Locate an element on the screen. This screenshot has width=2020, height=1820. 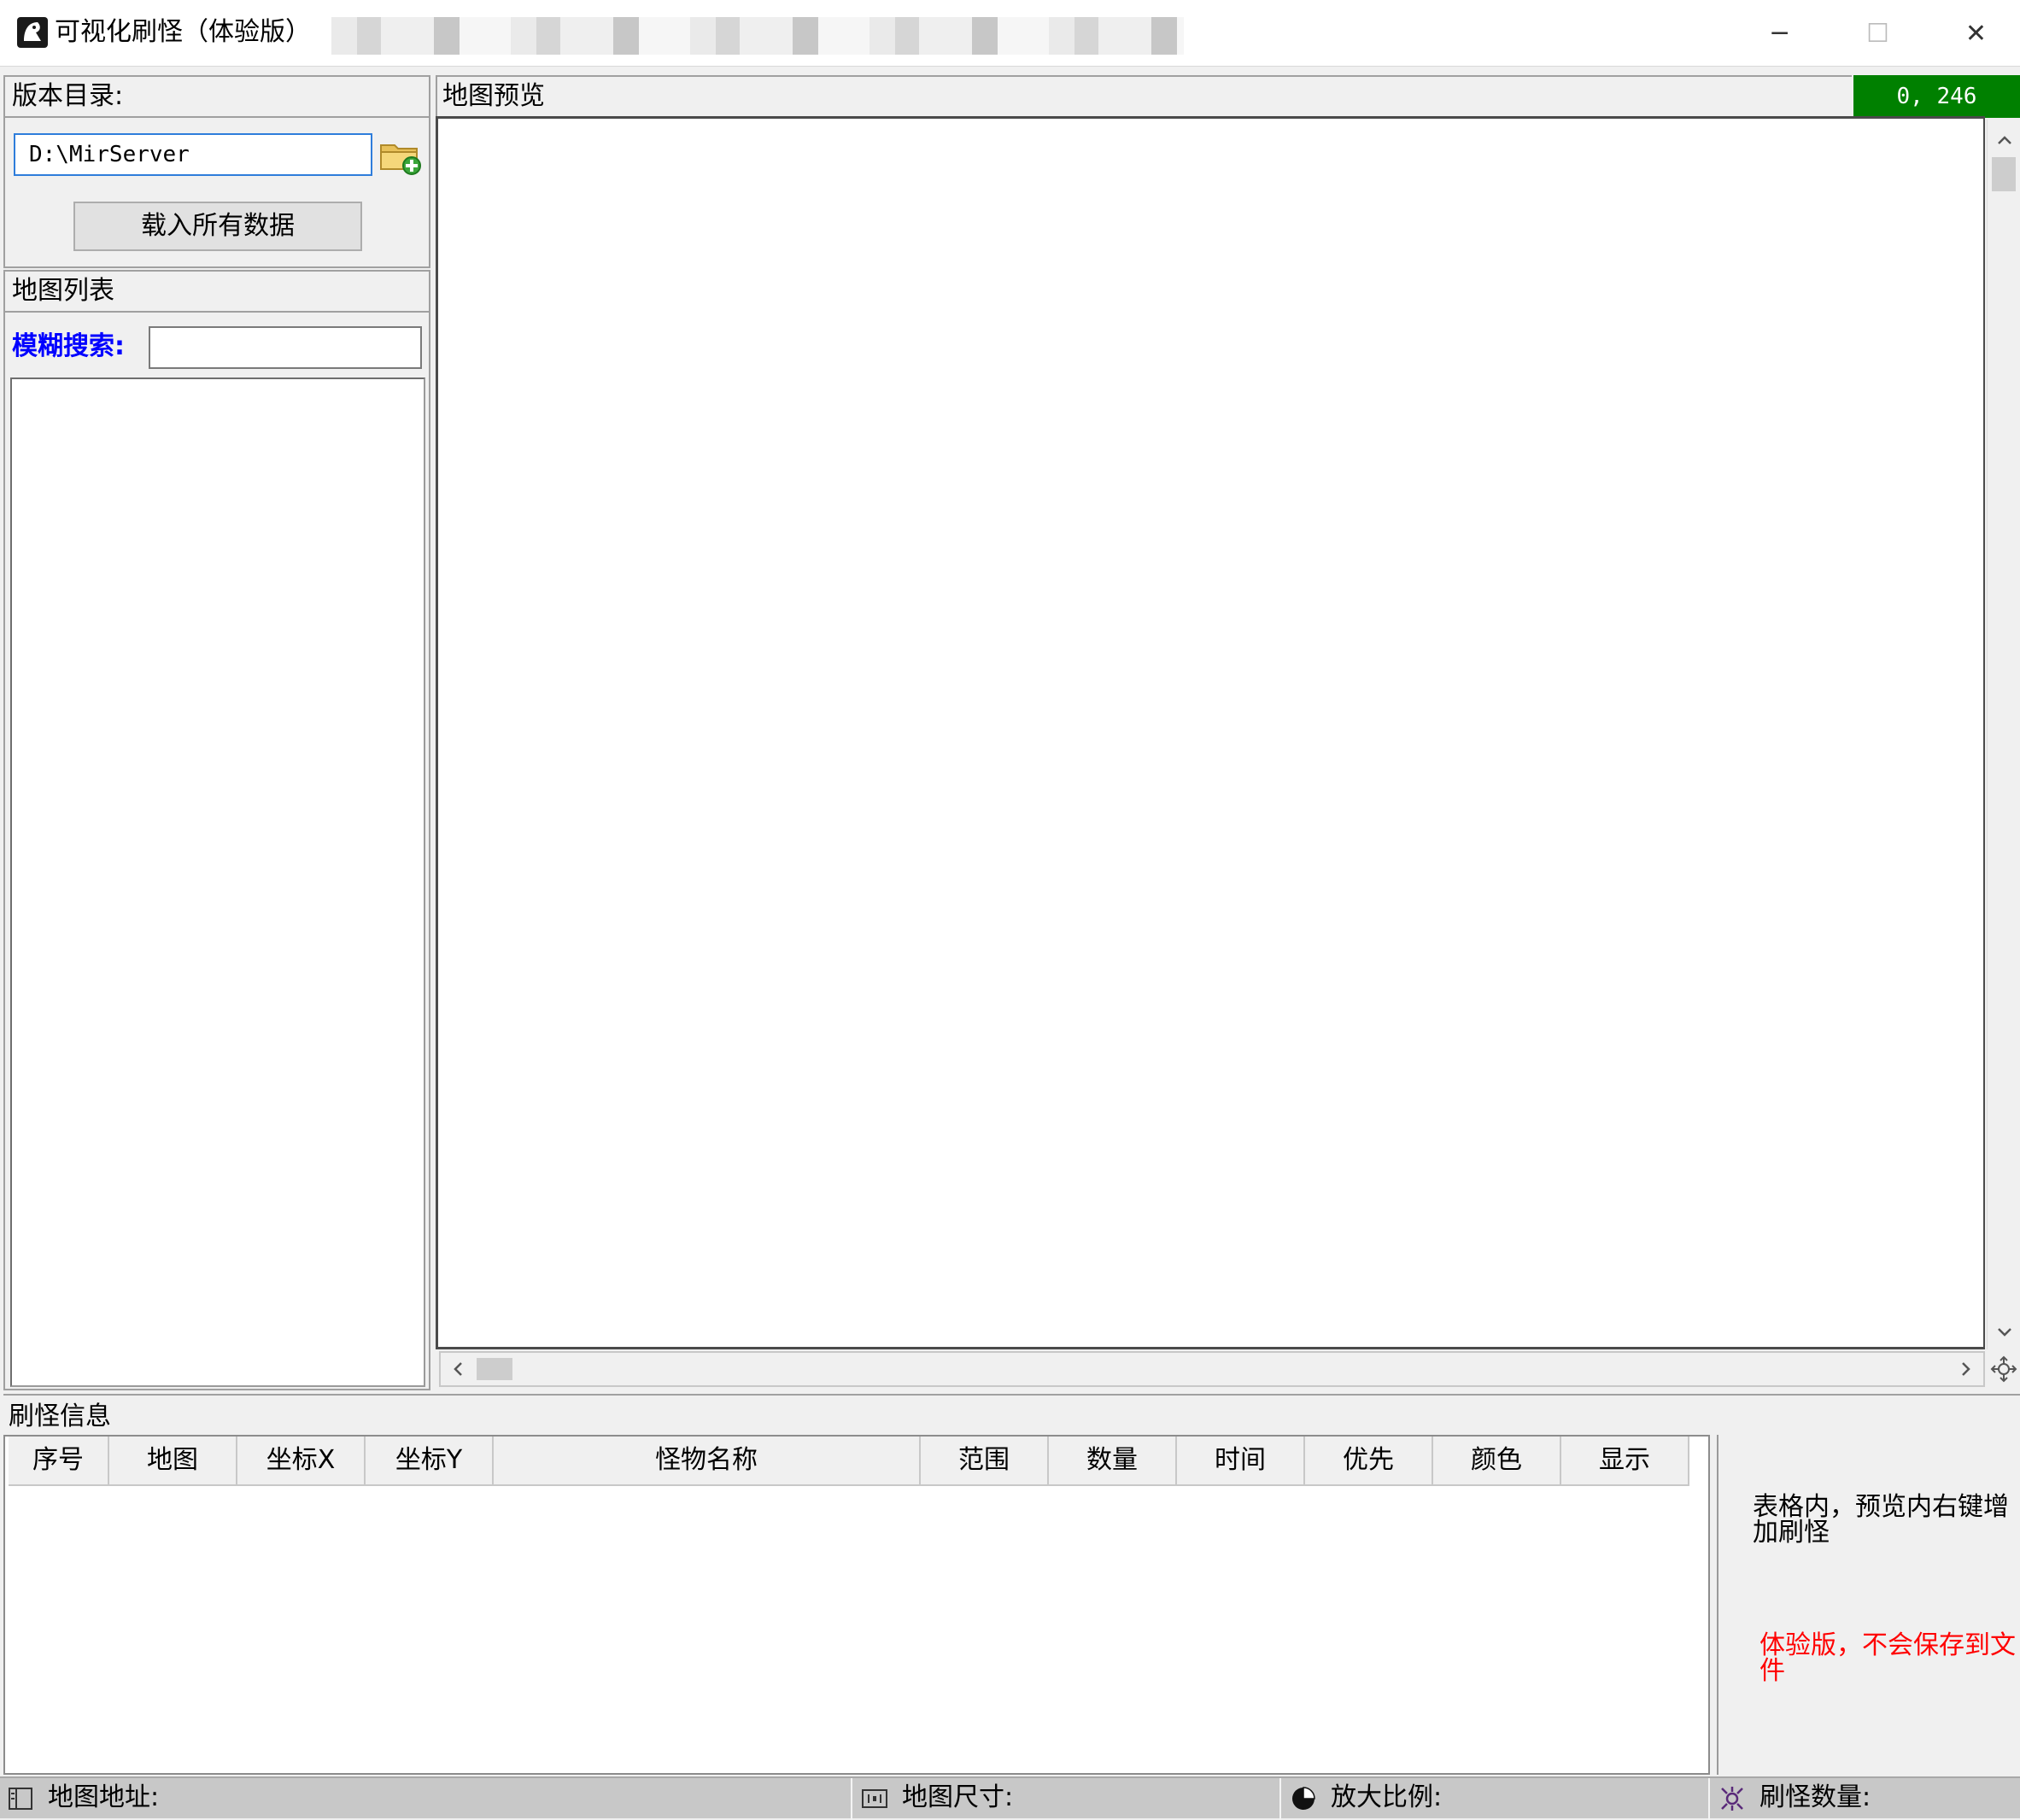
column-header-count: 数量 is located at coordinates (1113, 1462).